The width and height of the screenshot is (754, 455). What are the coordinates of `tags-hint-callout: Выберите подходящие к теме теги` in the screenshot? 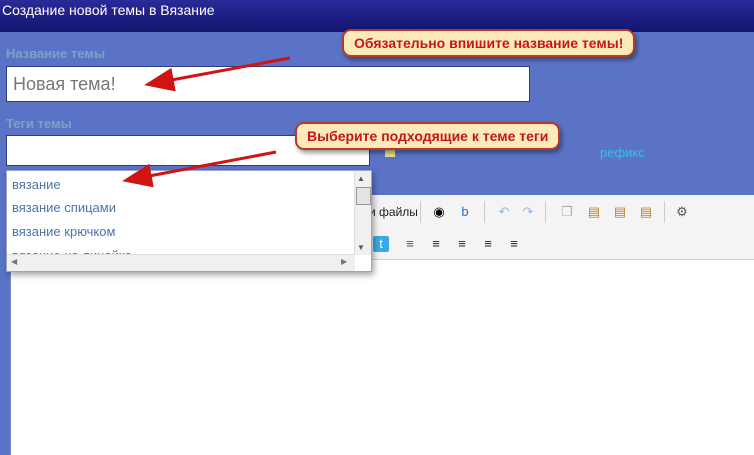 It's located at (428, 136).